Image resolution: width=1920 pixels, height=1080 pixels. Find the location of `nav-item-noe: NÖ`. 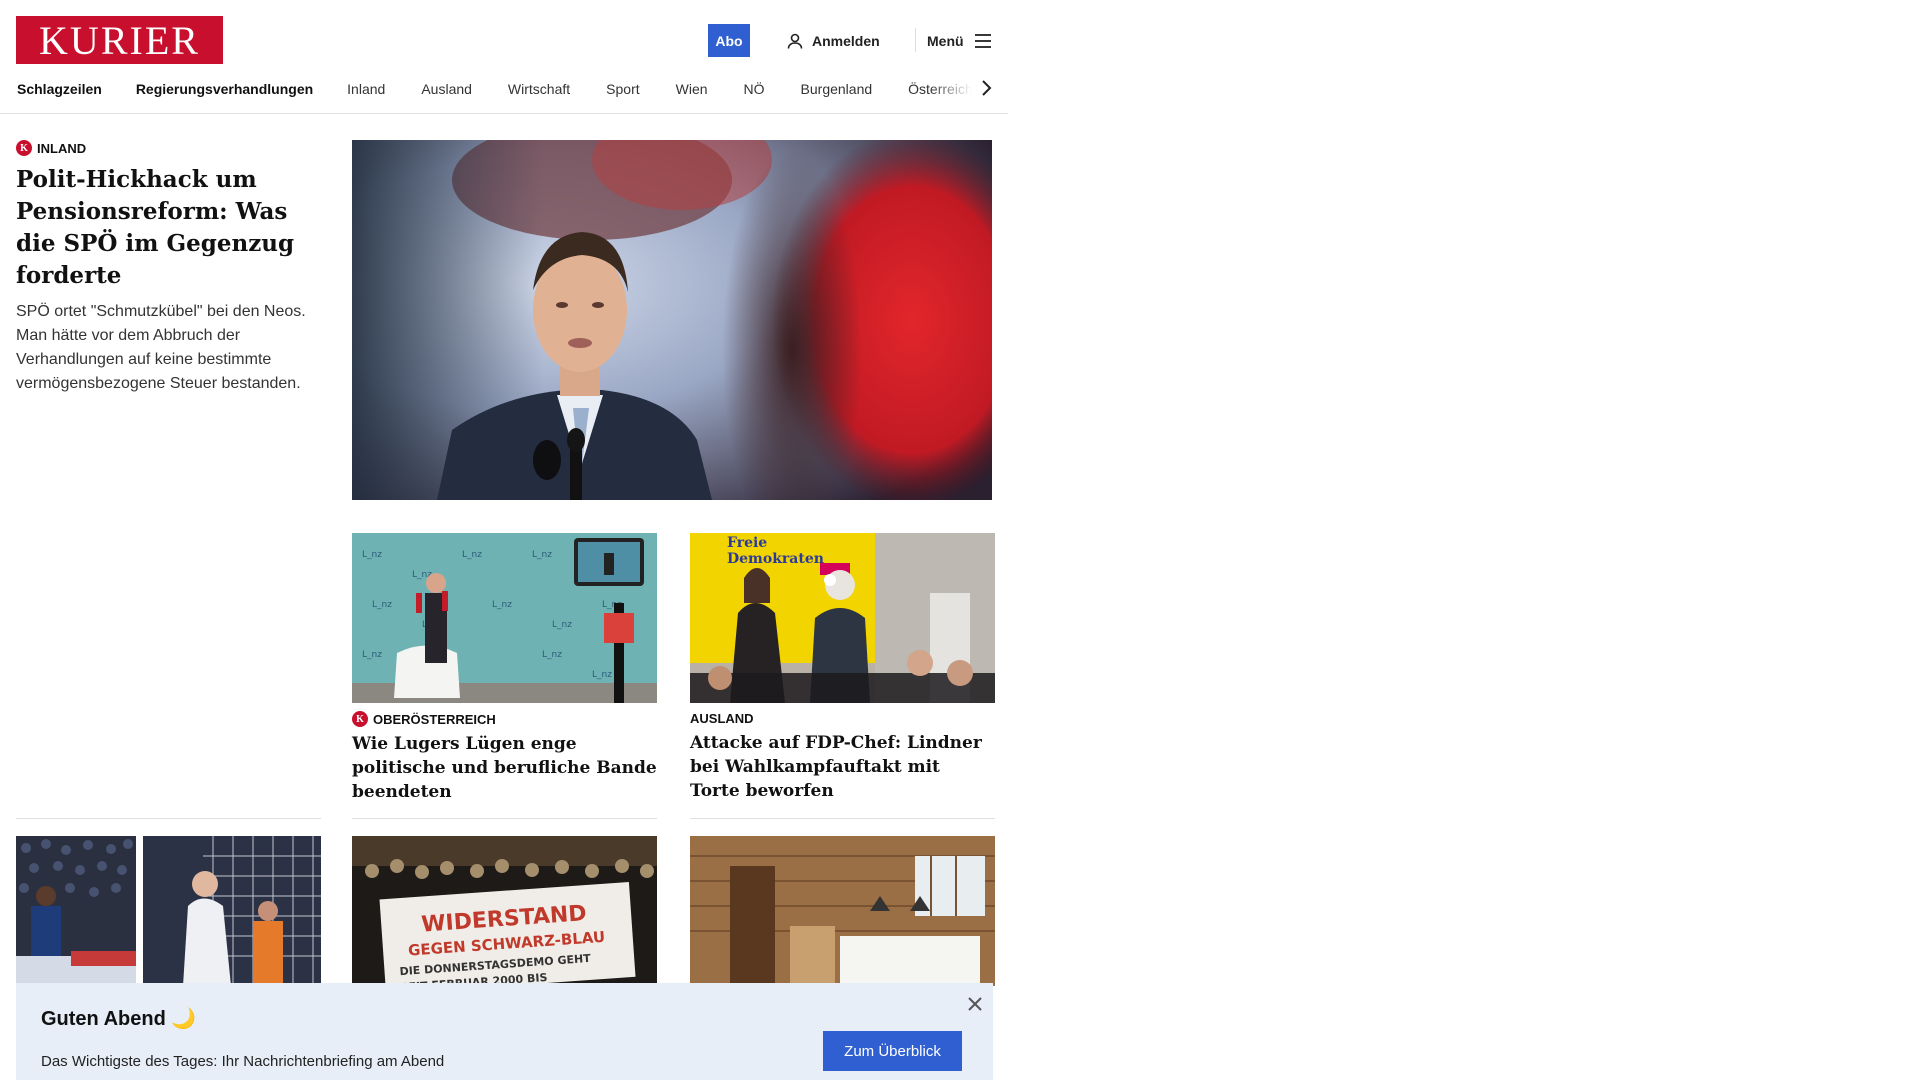

nav-item-noe: NÖ is located at coordinates (754, 89).